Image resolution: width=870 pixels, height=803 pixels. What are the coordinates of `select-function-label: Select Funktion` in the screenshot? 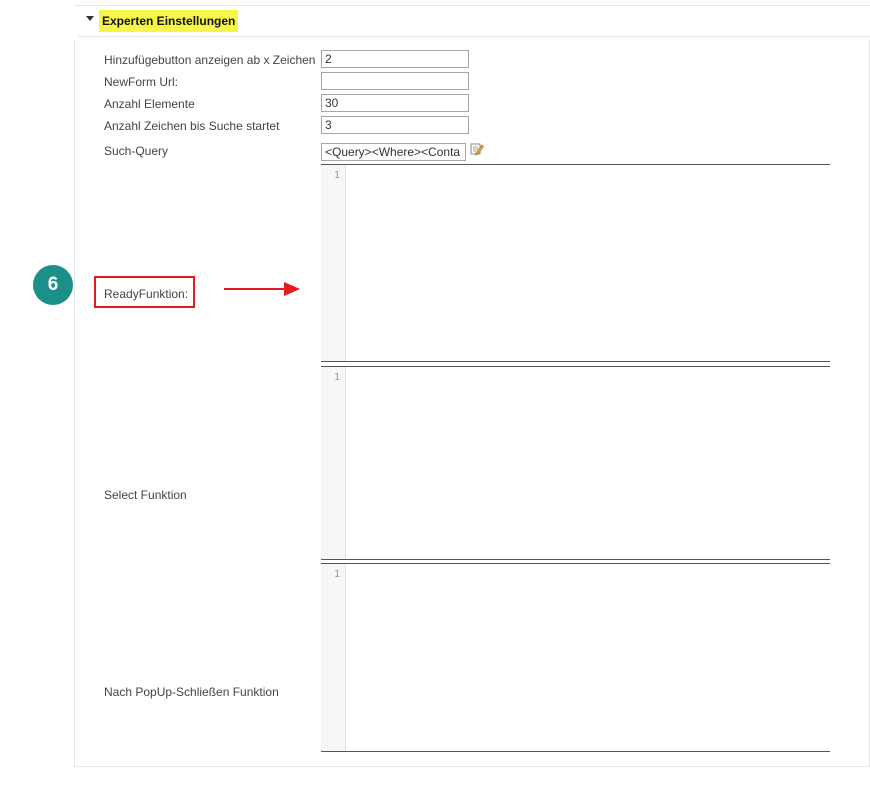 It's located at (145, 495).